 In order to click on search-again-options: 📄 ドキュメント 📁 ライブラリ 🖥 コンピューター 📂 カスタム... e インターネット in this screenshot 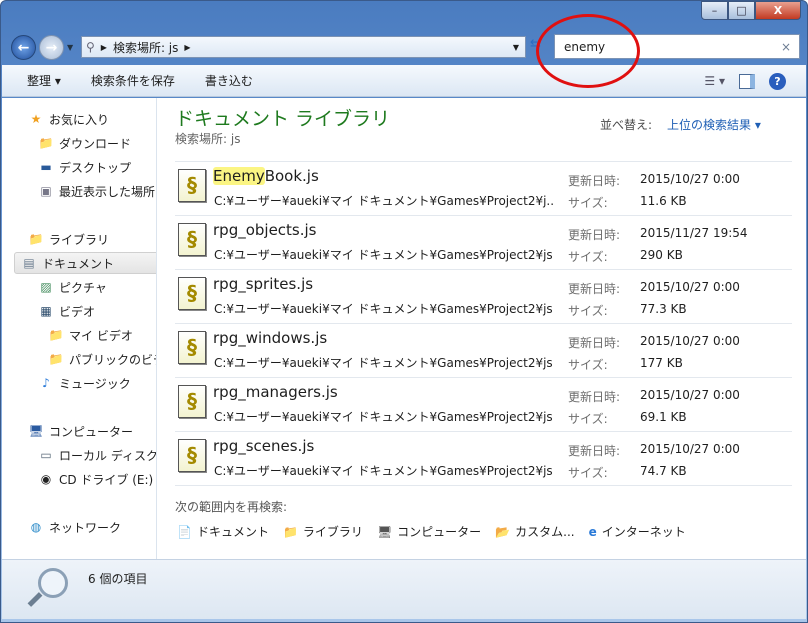, I will do `click(431, 531)`.